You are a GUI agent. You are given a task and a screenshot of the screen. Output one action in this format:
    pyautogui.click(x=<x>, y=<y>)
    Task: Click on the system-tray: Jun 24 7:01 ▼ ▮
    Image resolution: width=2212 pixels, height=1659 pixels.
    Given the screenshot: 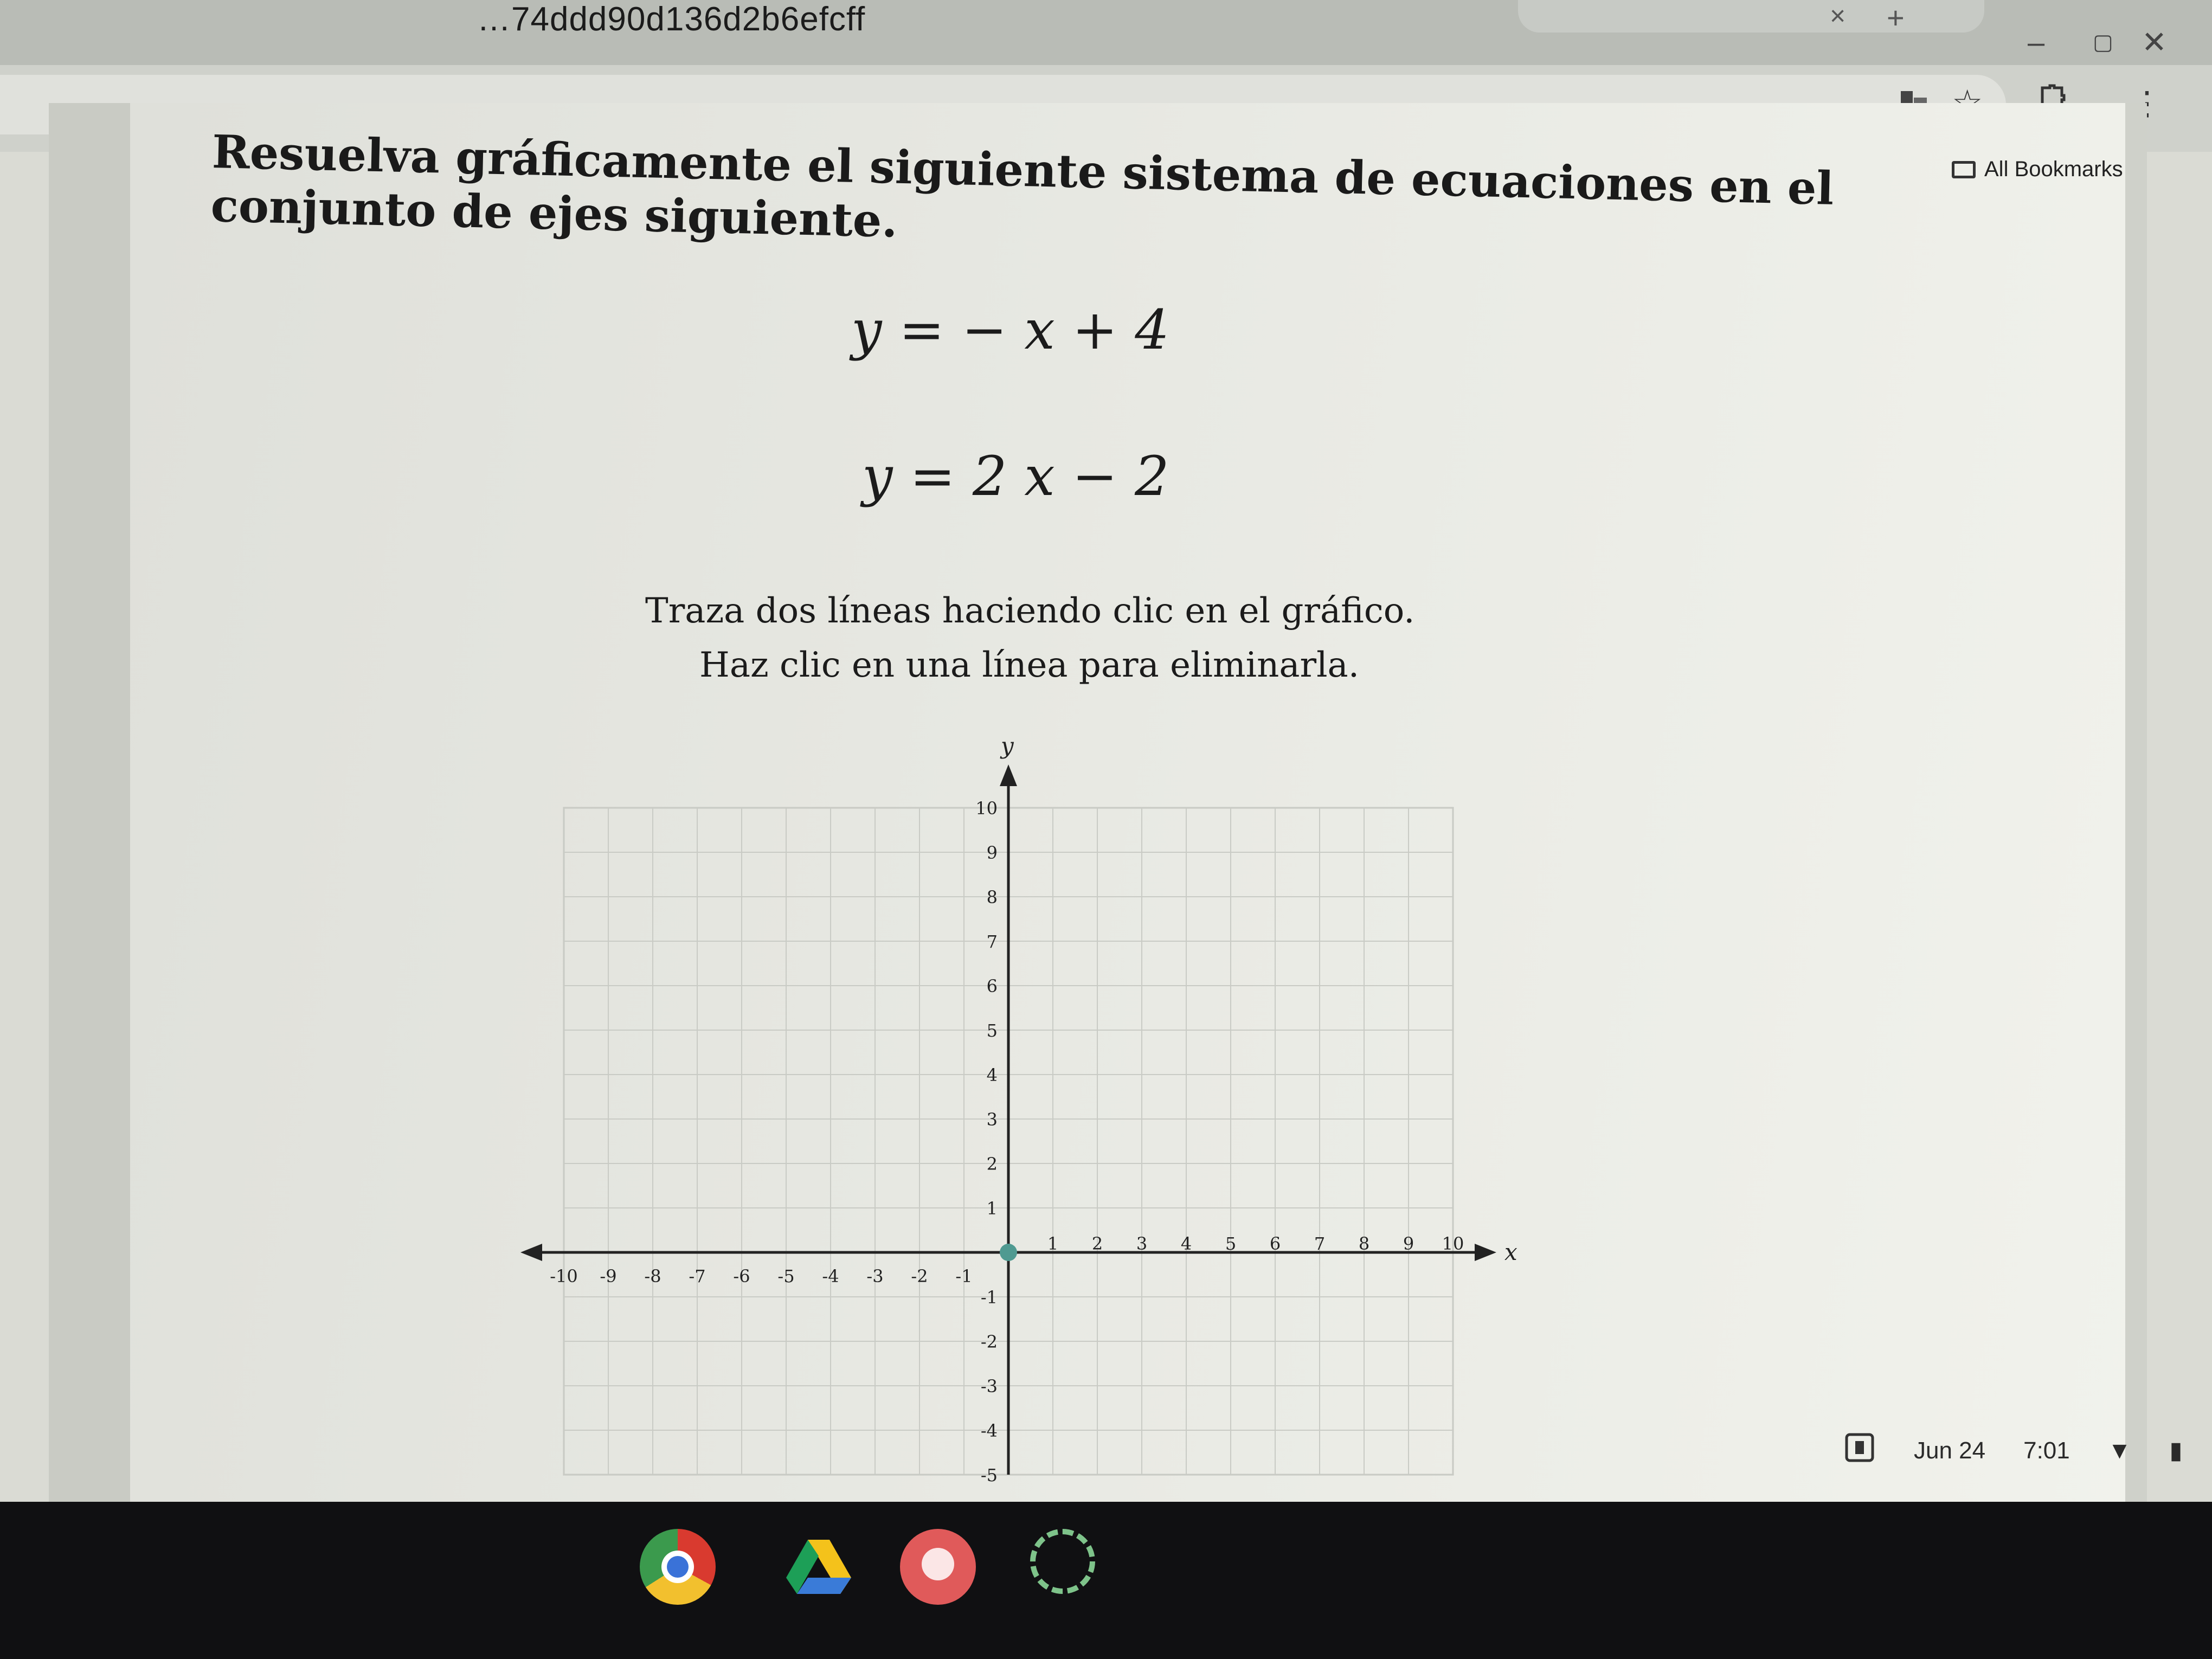 What is the action you would take?
    pyautogui.click(x=2013, y=1450)
    